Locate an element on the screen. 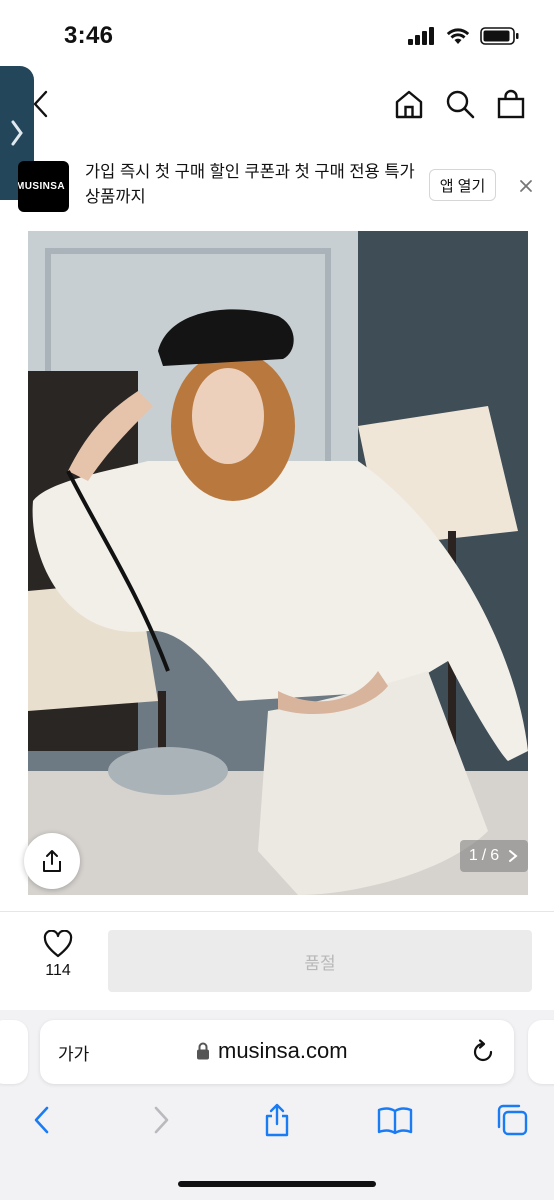 The width and height of the screenshot is (554, 1200). home-button is located at coordinates (409, 104).